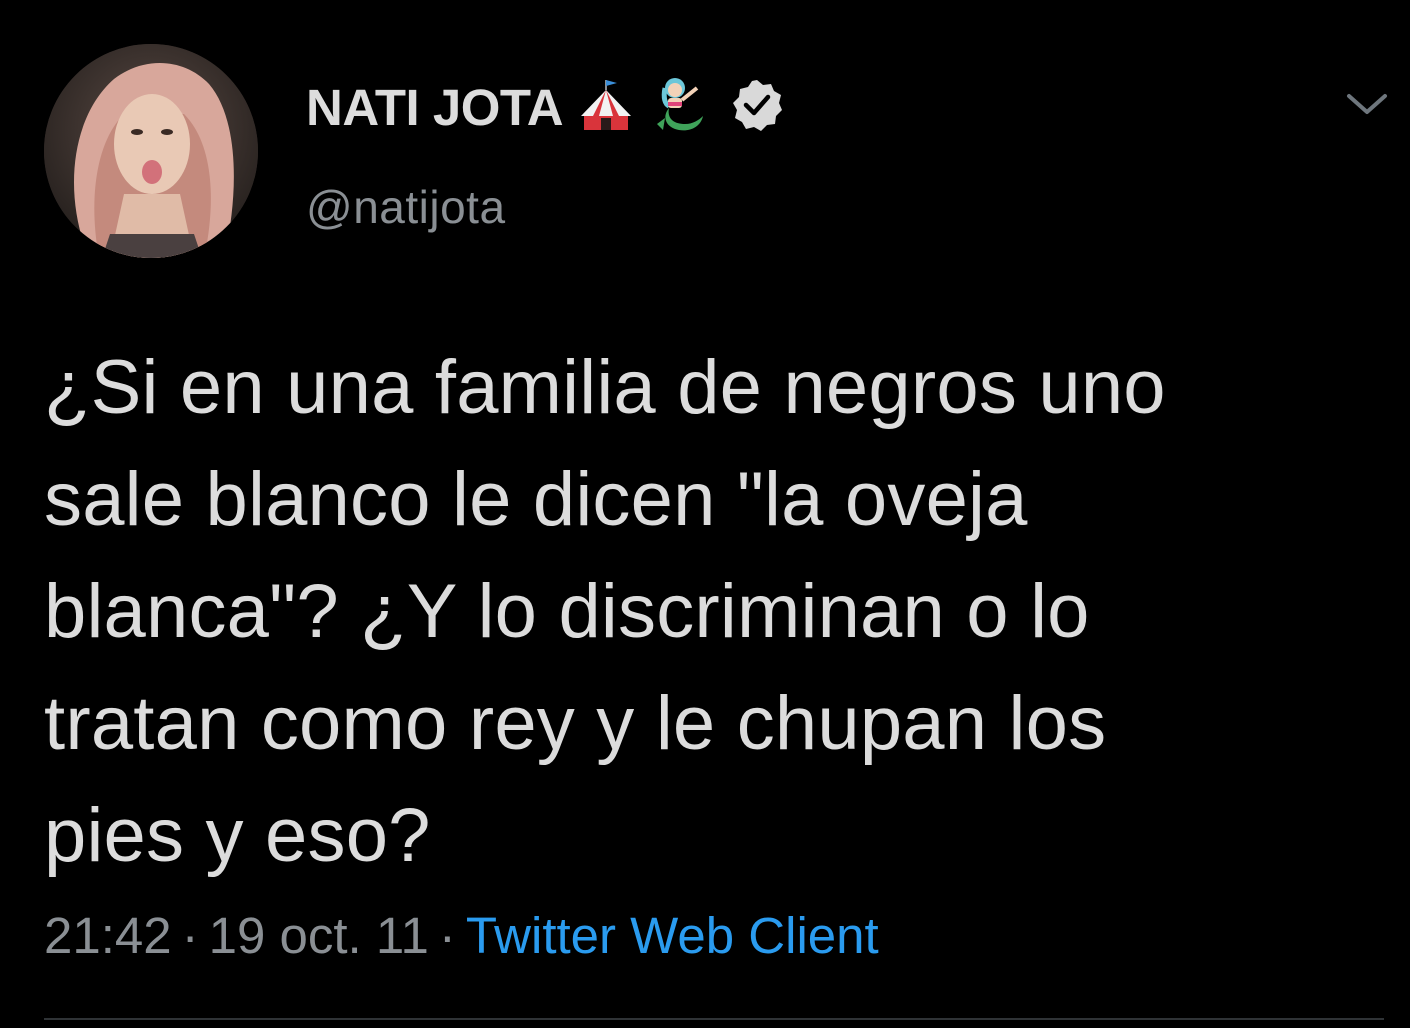  I want to click on tweet-time: 21:42, so click(108, 935).